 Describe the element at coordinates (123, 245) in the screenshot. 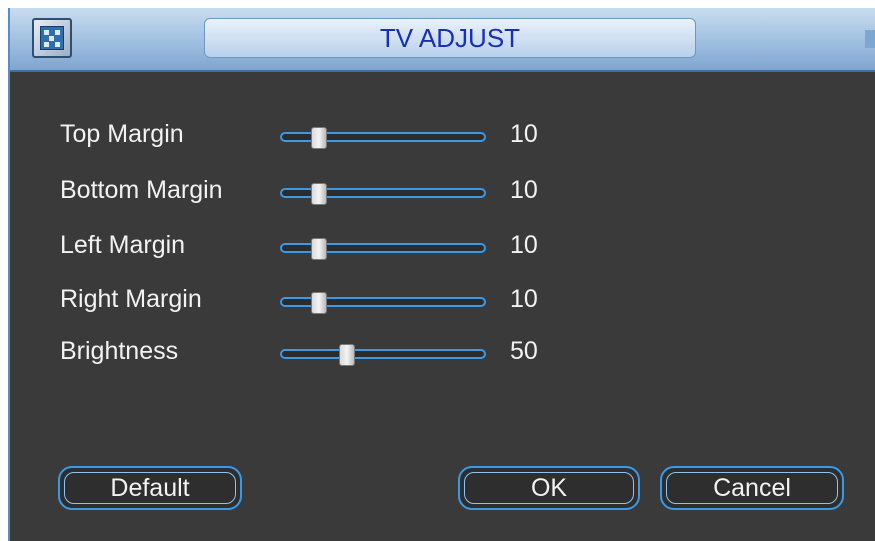

I see `setting-label: Left Margin` at that location.